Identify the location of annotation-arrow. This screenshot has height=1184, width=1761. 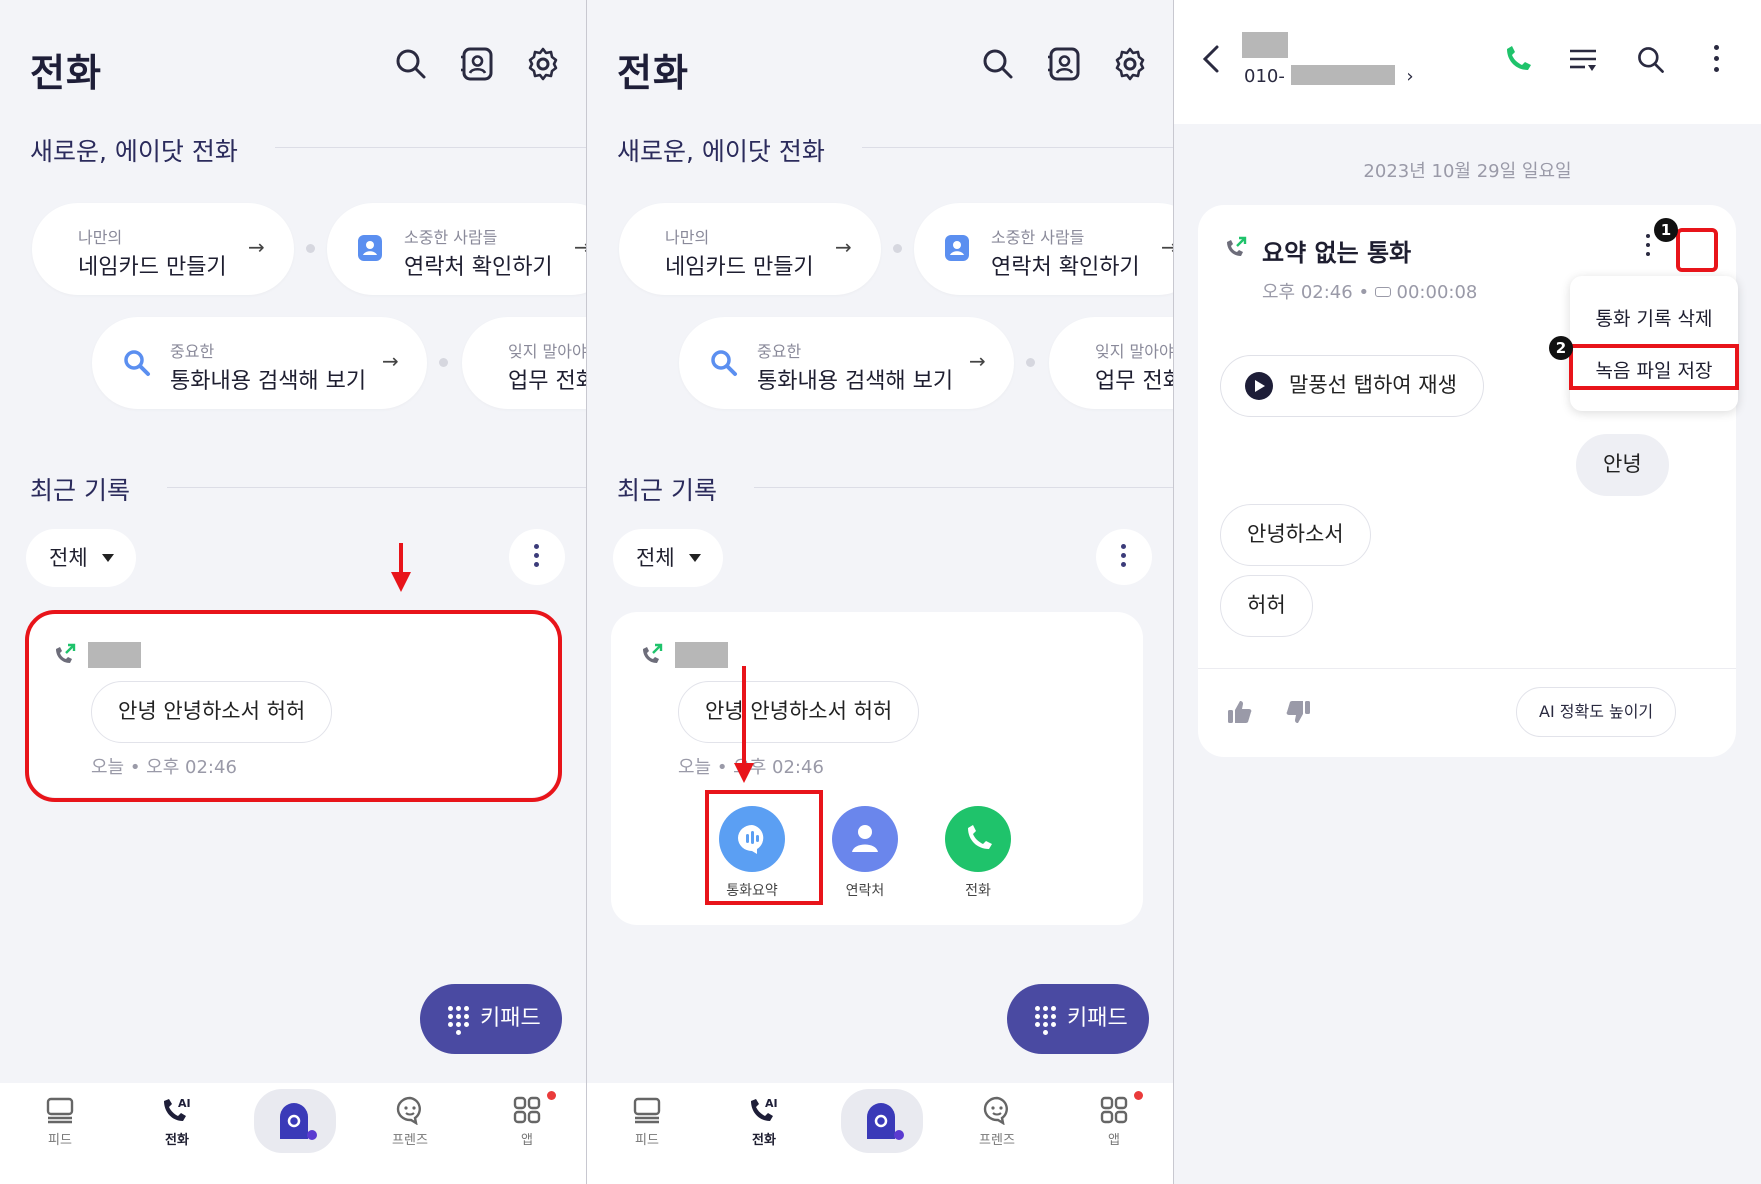
(744, 715).